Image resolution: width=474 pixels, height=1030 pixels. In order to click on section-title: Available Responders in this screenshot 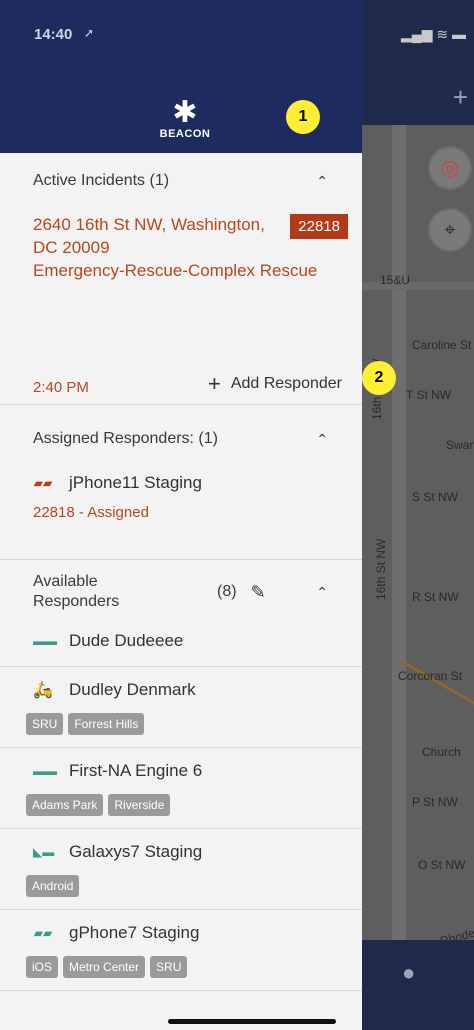, I will do `click(76, 591)`.